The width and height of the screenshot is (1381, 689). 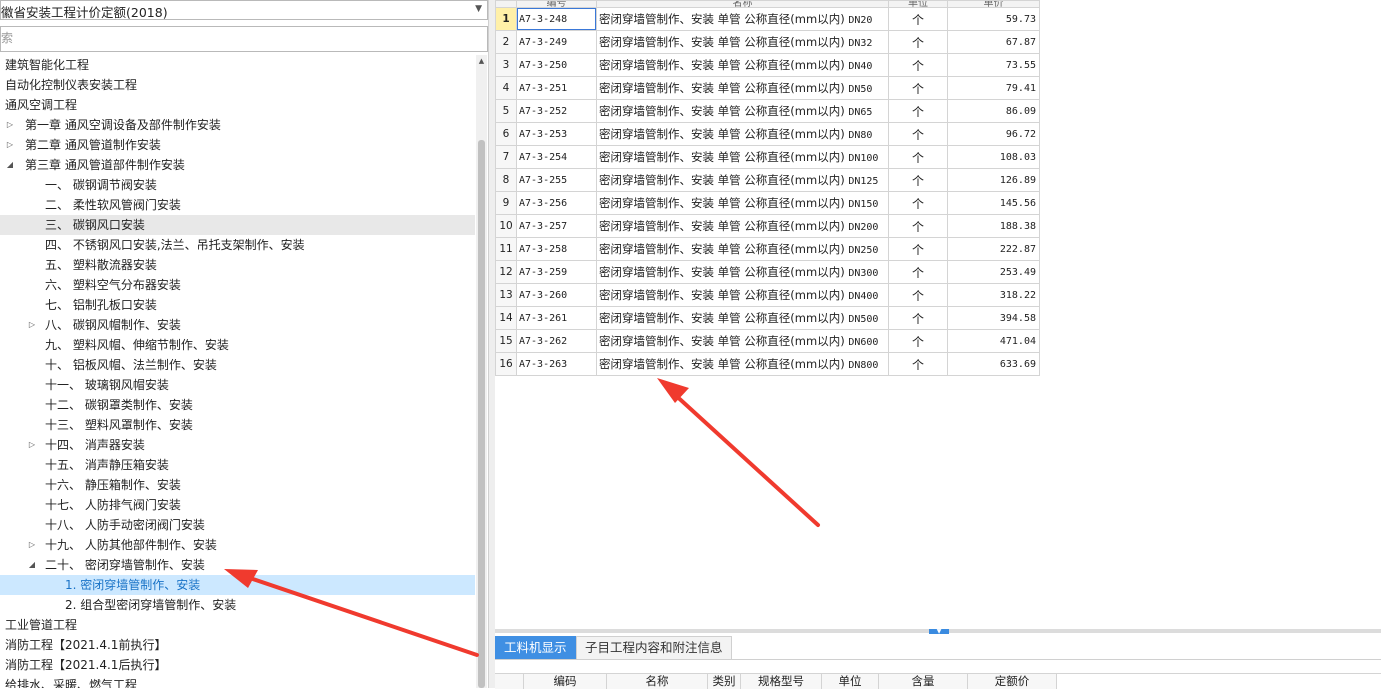 I want to click on tree-node: ▷ 第二章 通风管道制作安装, so click(x=237, y=145).